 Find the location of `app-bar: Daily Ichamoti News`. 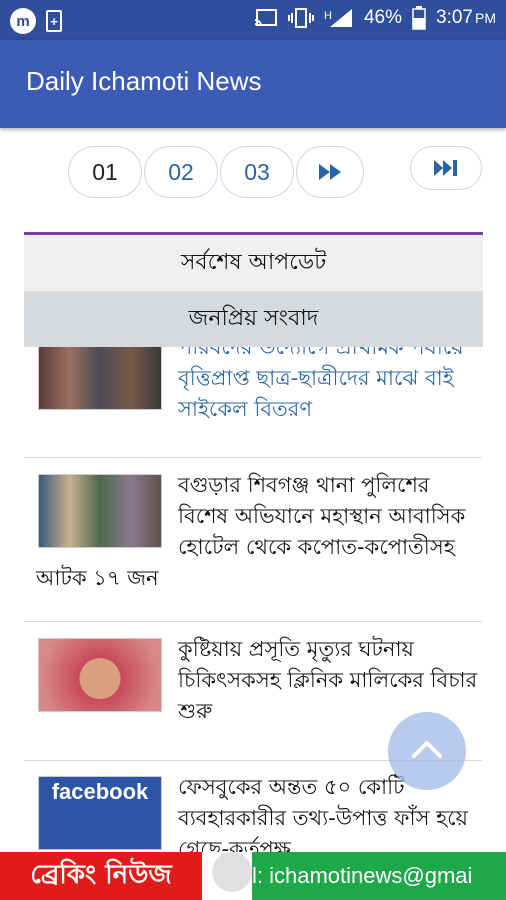

app-bar: Daily Ichamoti News is located at coordinates (253, 84).